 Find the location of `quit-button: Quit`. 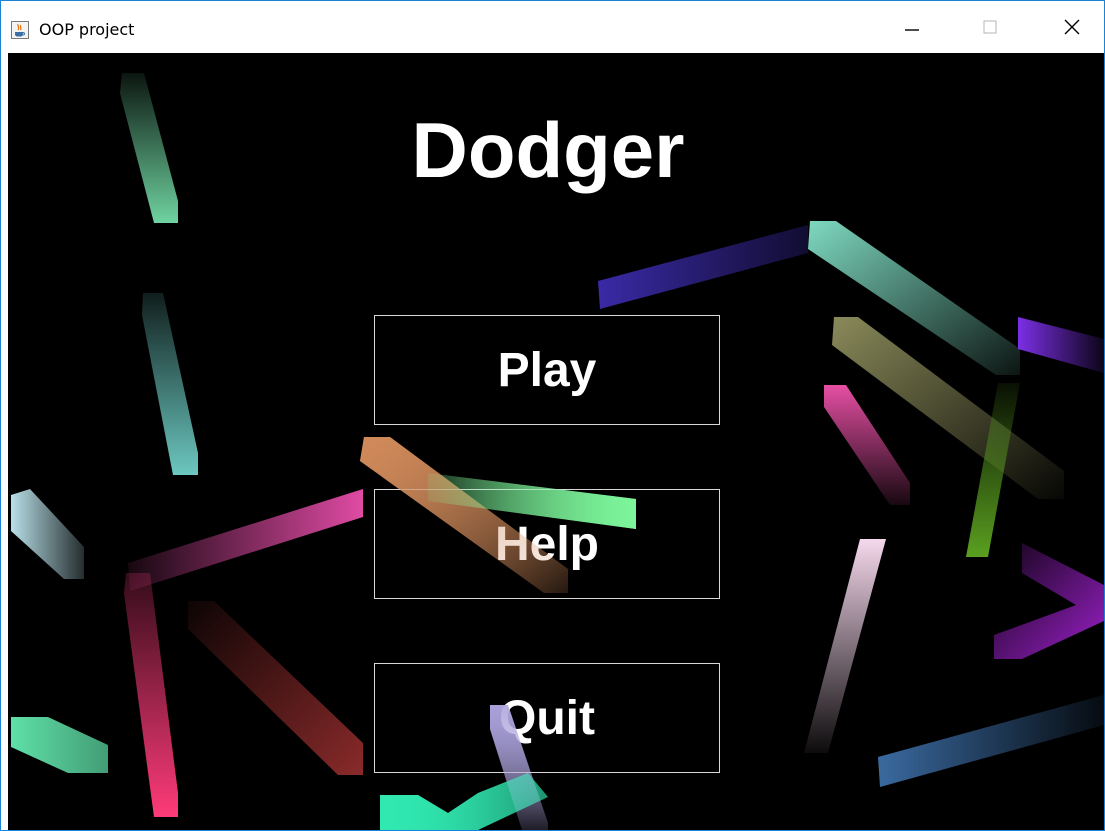

quit-button: Quit is located at coordinates (547, 718).